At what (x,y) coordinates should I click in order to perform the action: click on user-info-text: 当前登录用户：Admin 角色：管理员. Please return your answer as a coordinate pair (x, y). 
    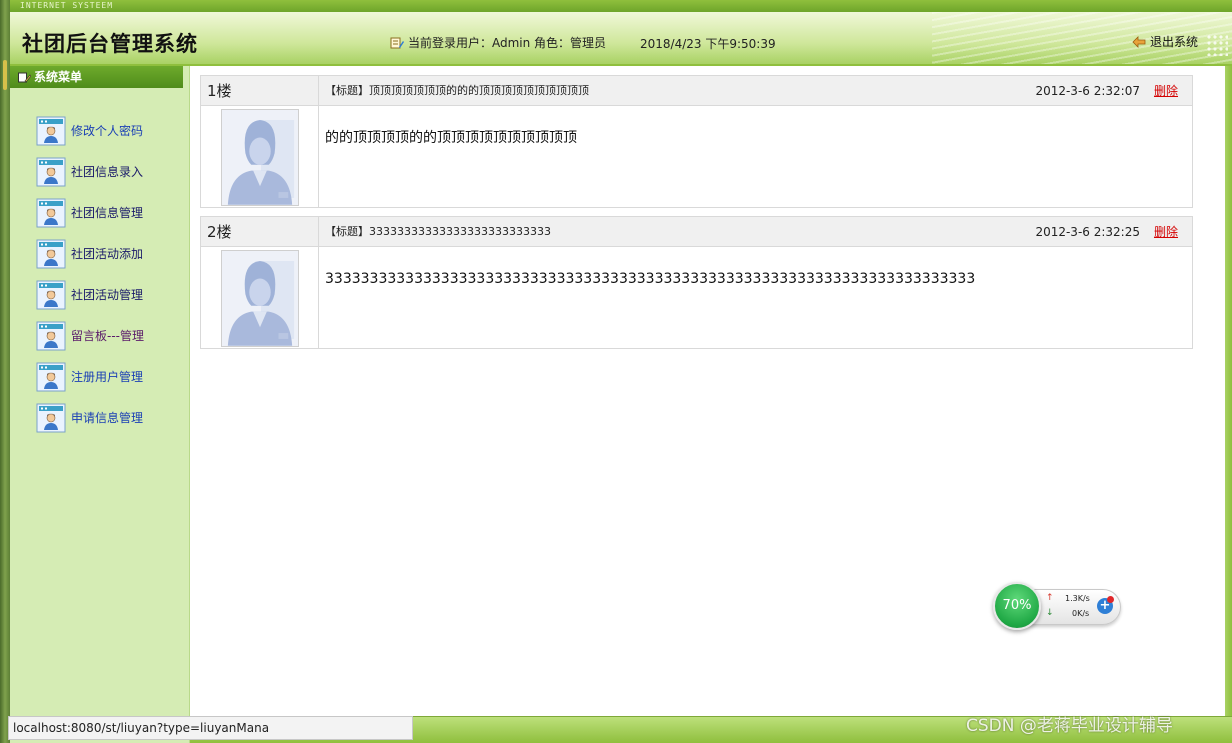
    Looking at the image, I should click on (507, 43).